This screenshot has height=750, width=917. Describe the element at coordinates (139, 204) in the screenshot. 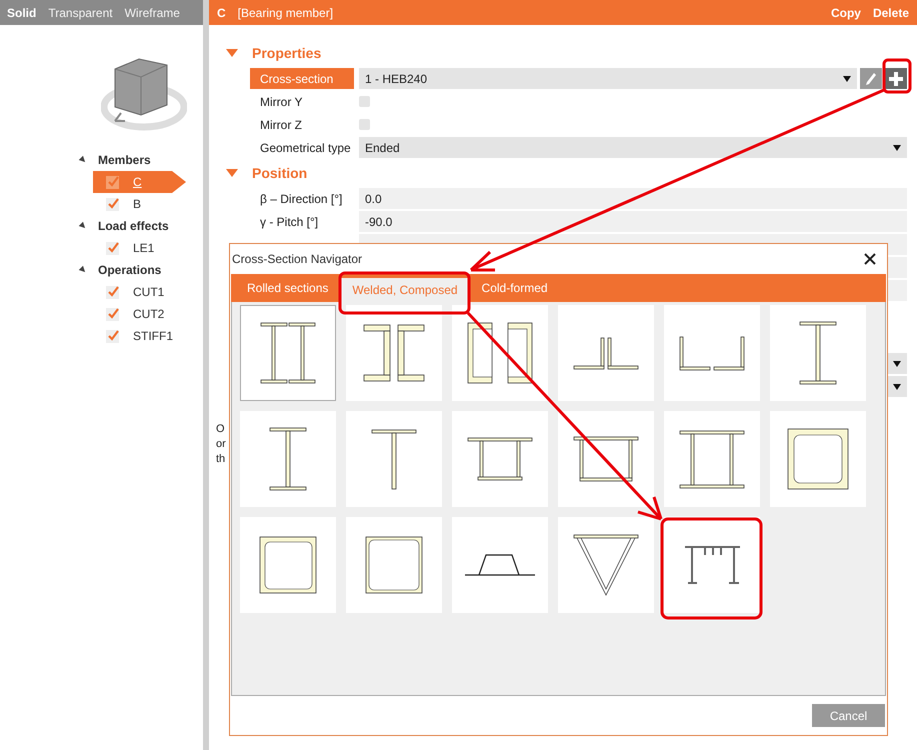

I see `tree-item: B` at that location.